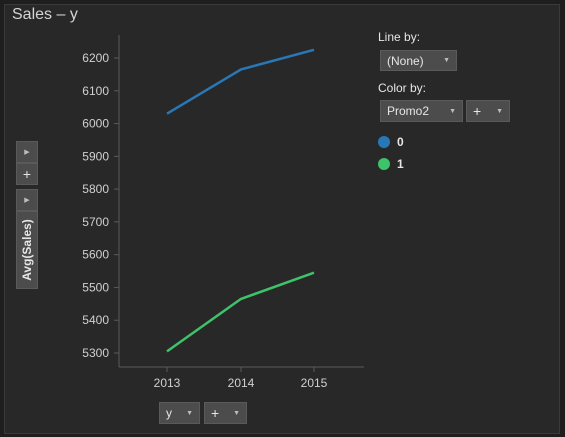 Image resolution: width=565 pixels, height=437 pixels. Describe the element at coordinates (95, 222) in the screenshot. I see `y-tick-label: 5700` at that location.